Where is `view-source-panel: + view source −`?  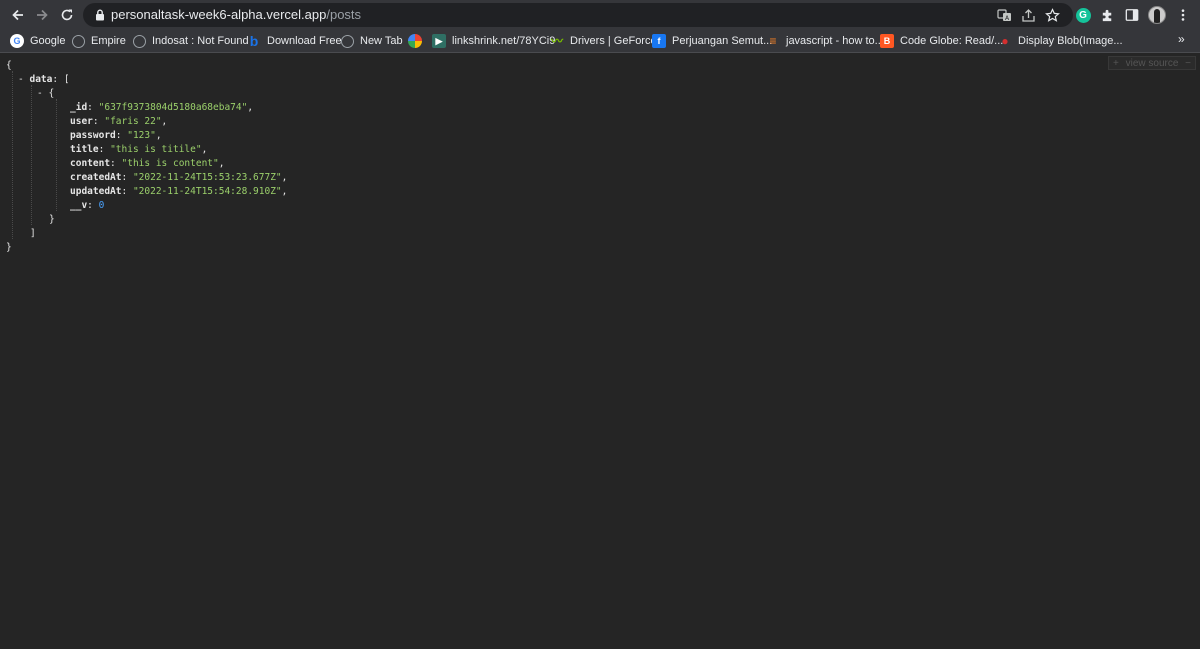 view-source-panel: + view source − is located at coordinates (1152, 63).